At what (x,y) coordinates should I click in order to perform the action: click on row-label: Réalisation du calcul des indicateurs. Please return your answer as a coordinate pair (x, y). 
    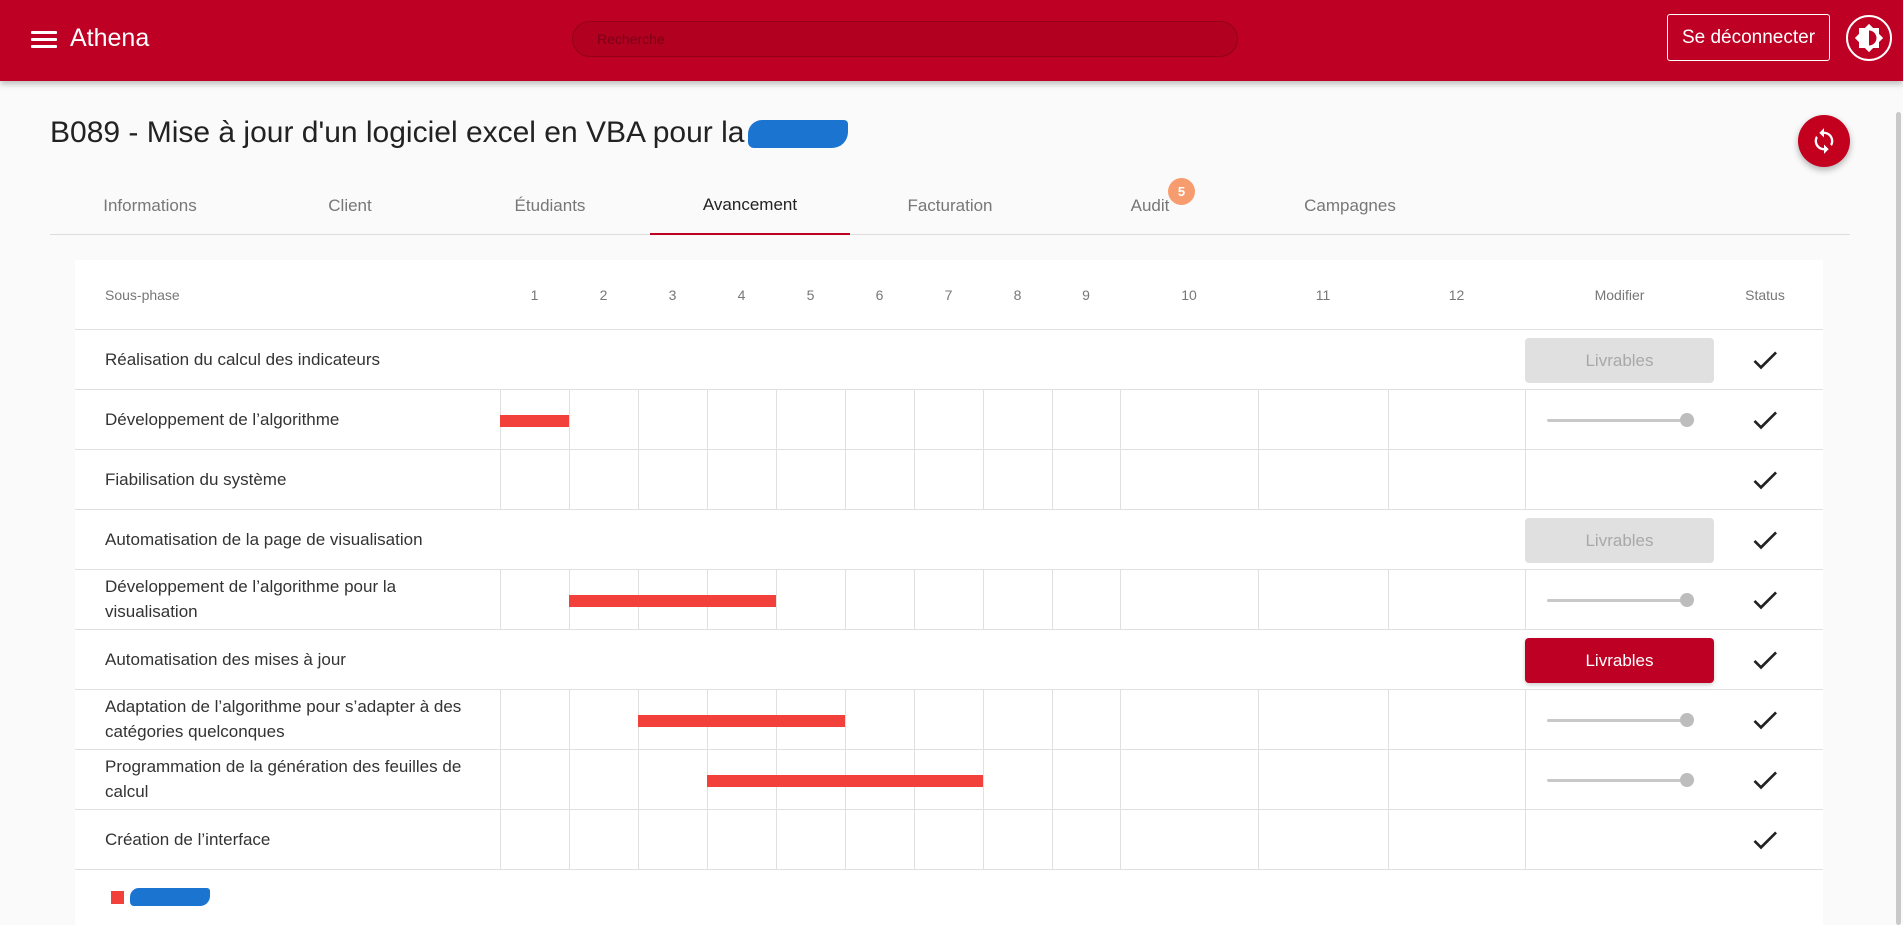
    Looking at the image, I should click on (242, 359).